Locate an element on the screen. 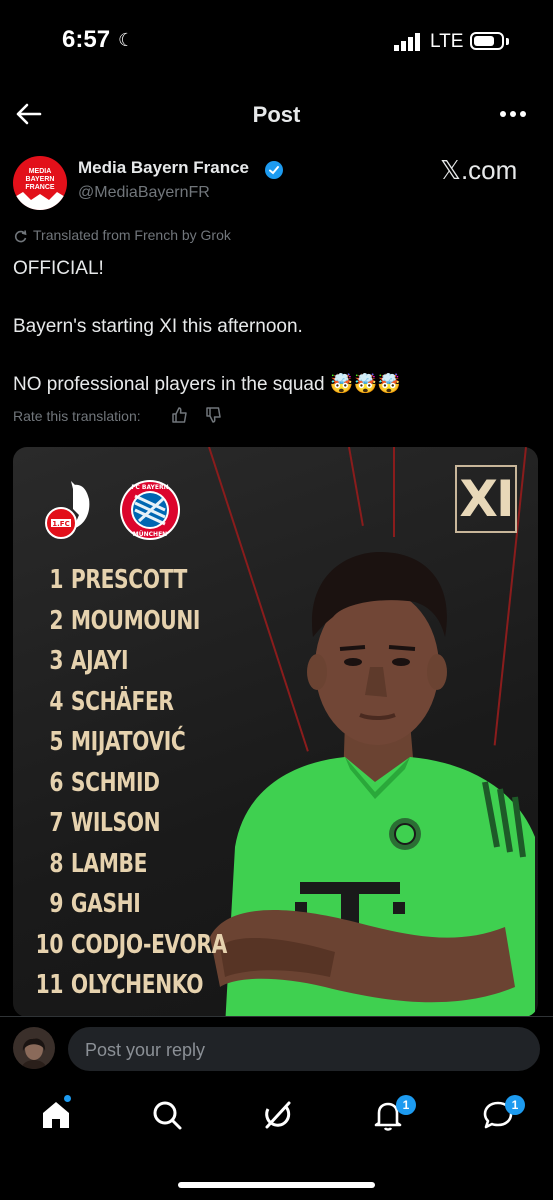 The image size is (553, 1200). translate-icon is located at coordinates (20, 236).